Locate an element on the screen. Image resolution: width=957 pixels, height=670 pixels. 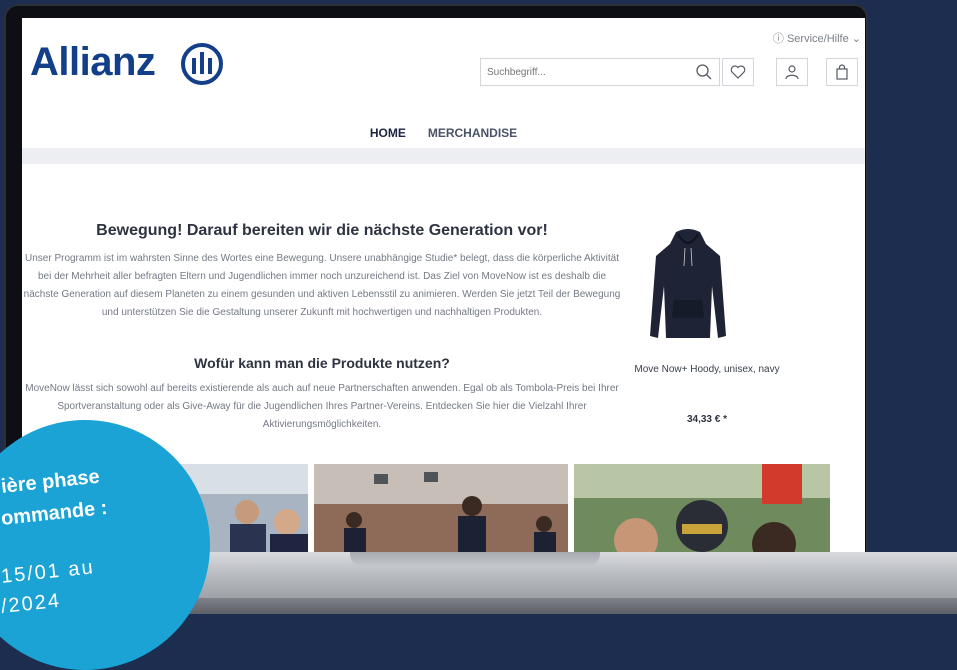
service-help-label: Service/Hilfe is located at coordinates (817, 39).